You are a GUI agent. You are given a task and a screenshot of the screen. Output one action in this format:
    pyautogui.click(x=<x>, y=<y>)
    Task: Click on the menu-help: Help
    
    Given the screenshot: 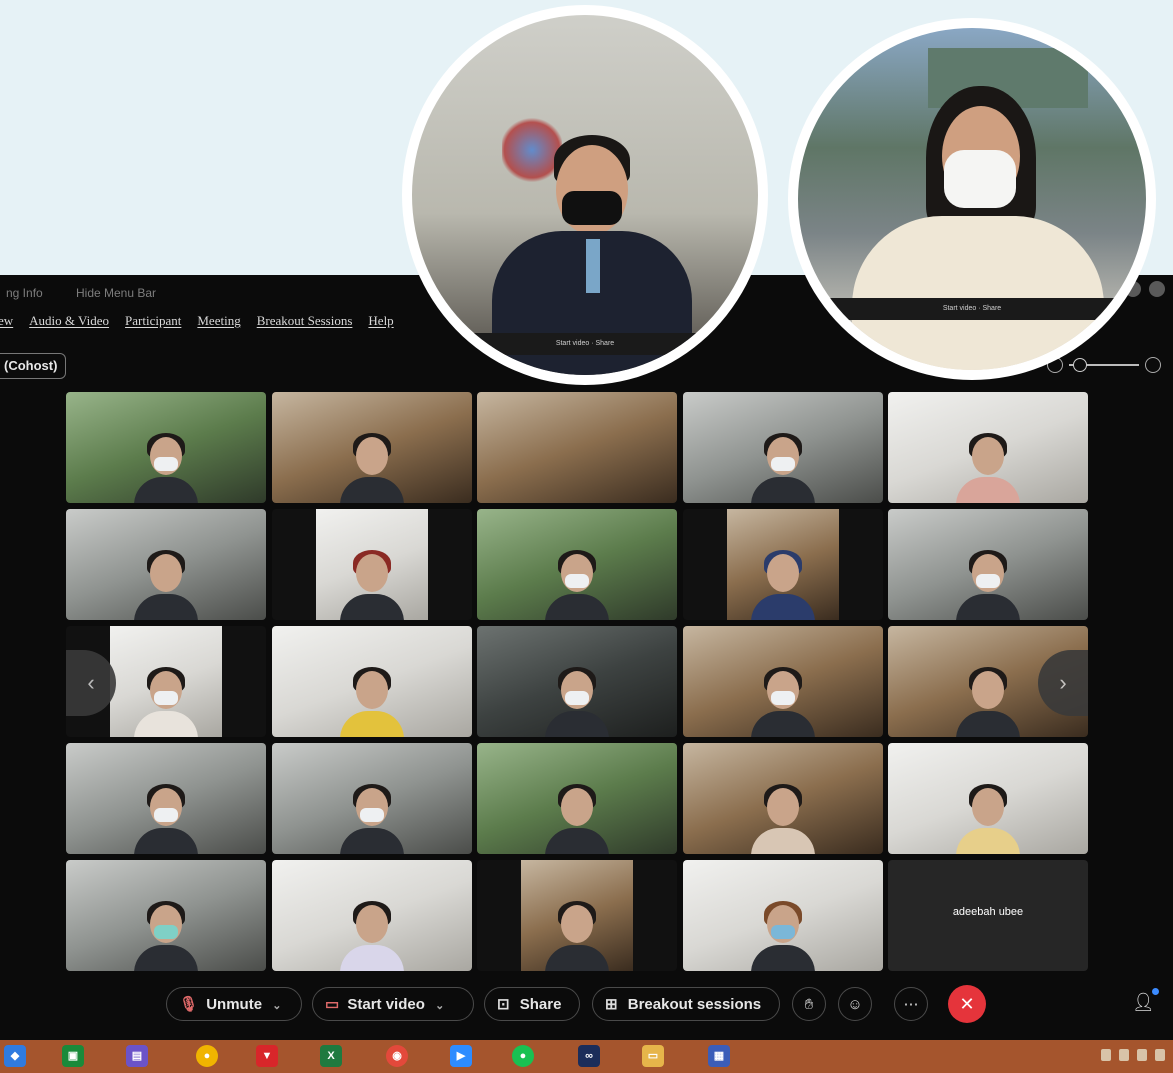 What is the action you would take?
    pyautogui.click(x=380, y=323)
    